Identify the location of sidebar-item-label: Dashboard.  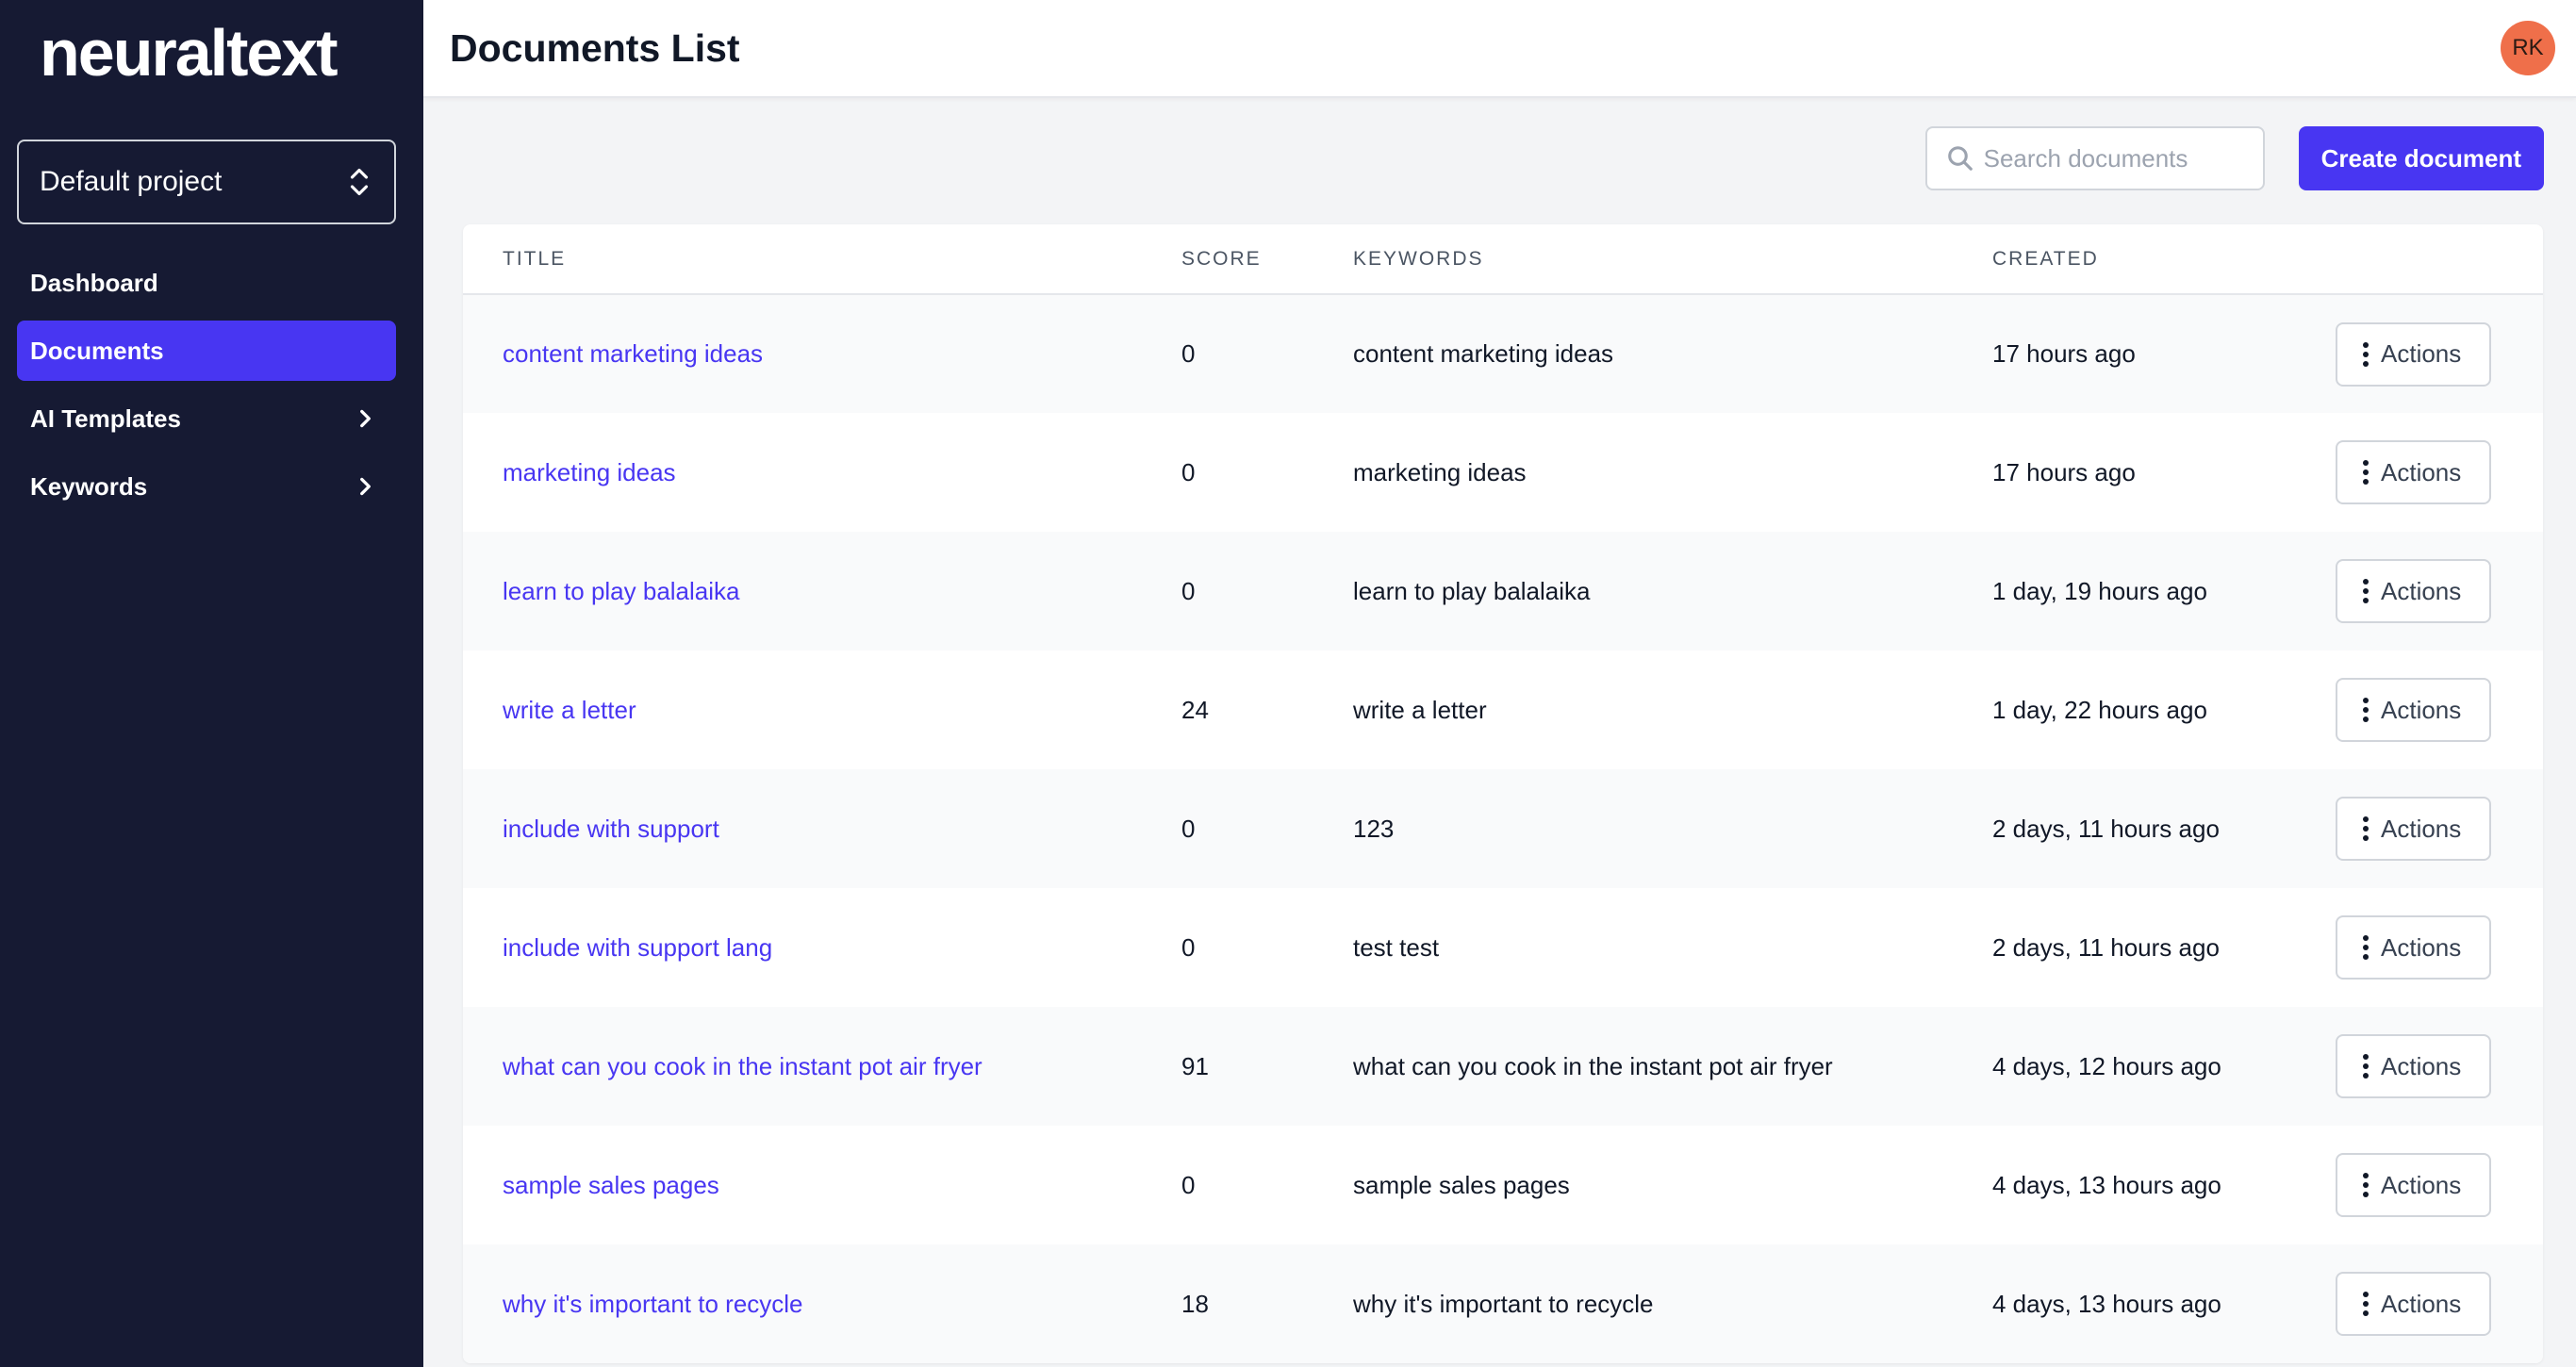
(94, 282).